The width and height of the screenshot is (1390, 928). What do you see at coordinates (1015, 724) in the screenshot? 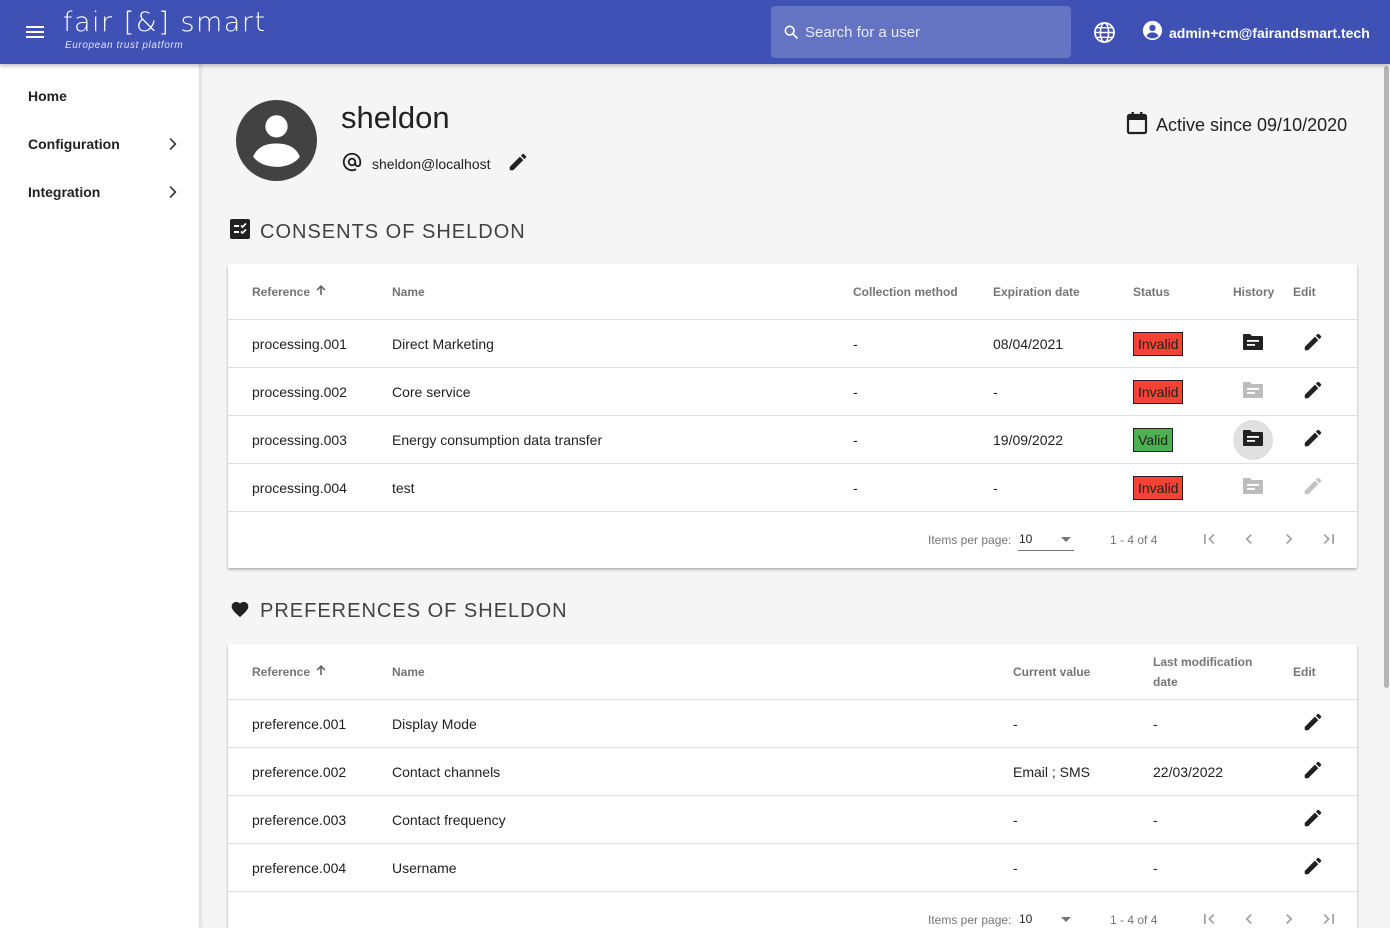
I see `cell-current-value: -` at bounding box center [1015, 724].